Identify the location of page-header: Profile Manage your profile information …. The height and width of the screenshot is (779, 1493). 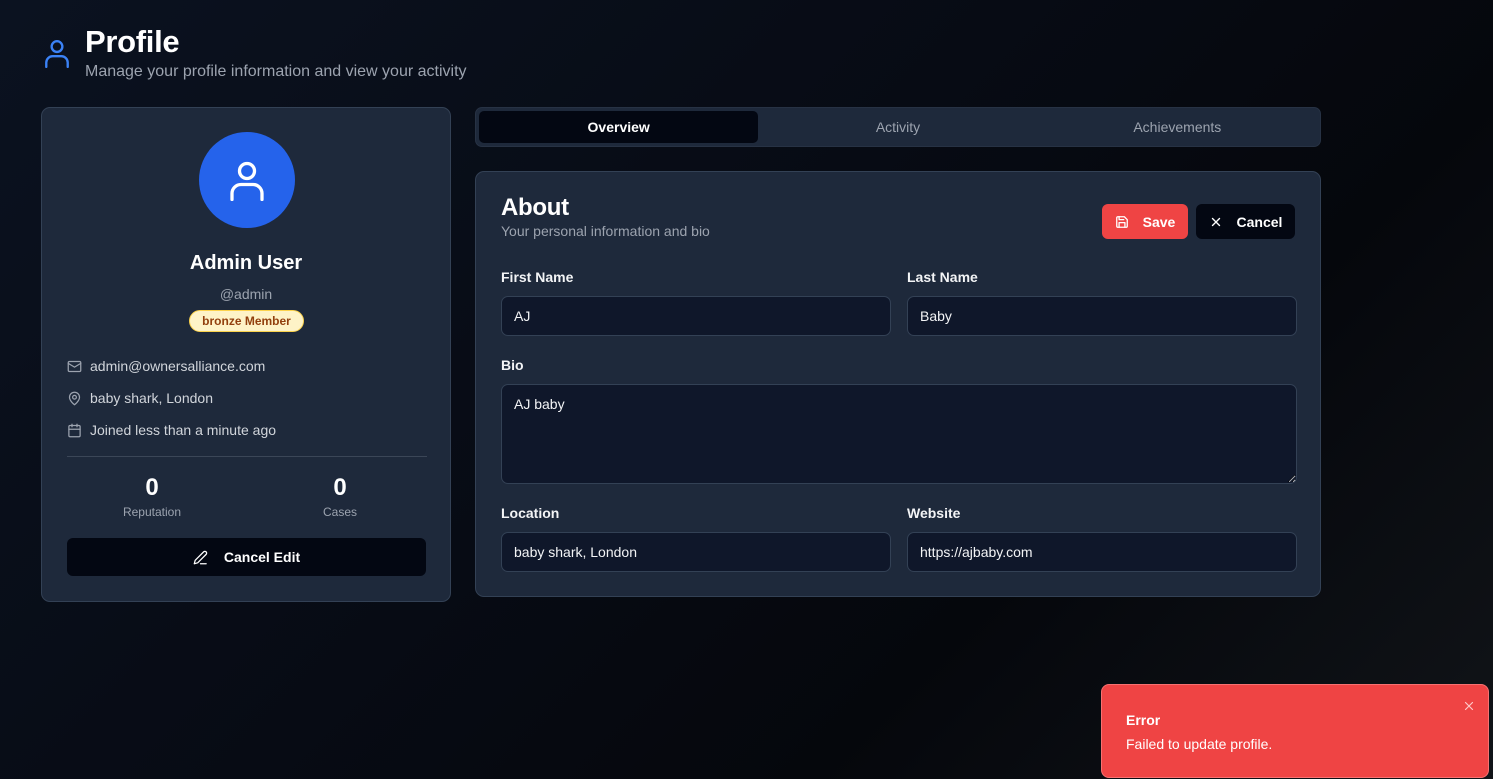
(255, 53).